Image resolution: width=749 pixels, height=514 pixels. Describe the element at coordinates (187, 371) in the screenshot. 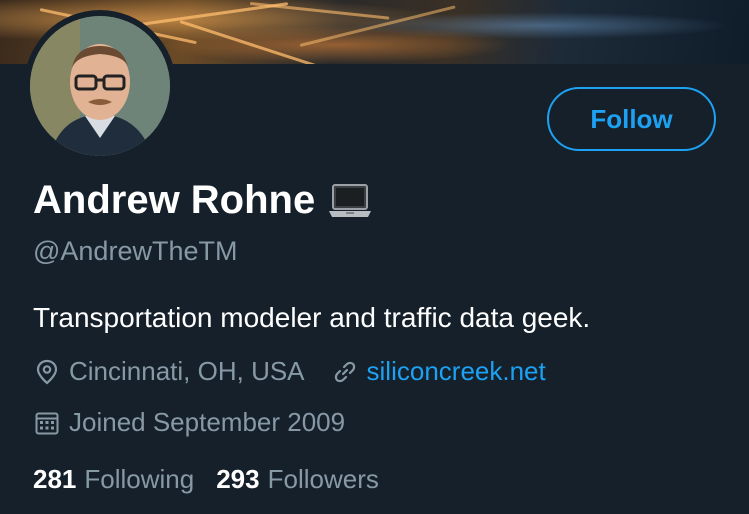

I see `location-text: Cincinnati, OH, USA` at that location.